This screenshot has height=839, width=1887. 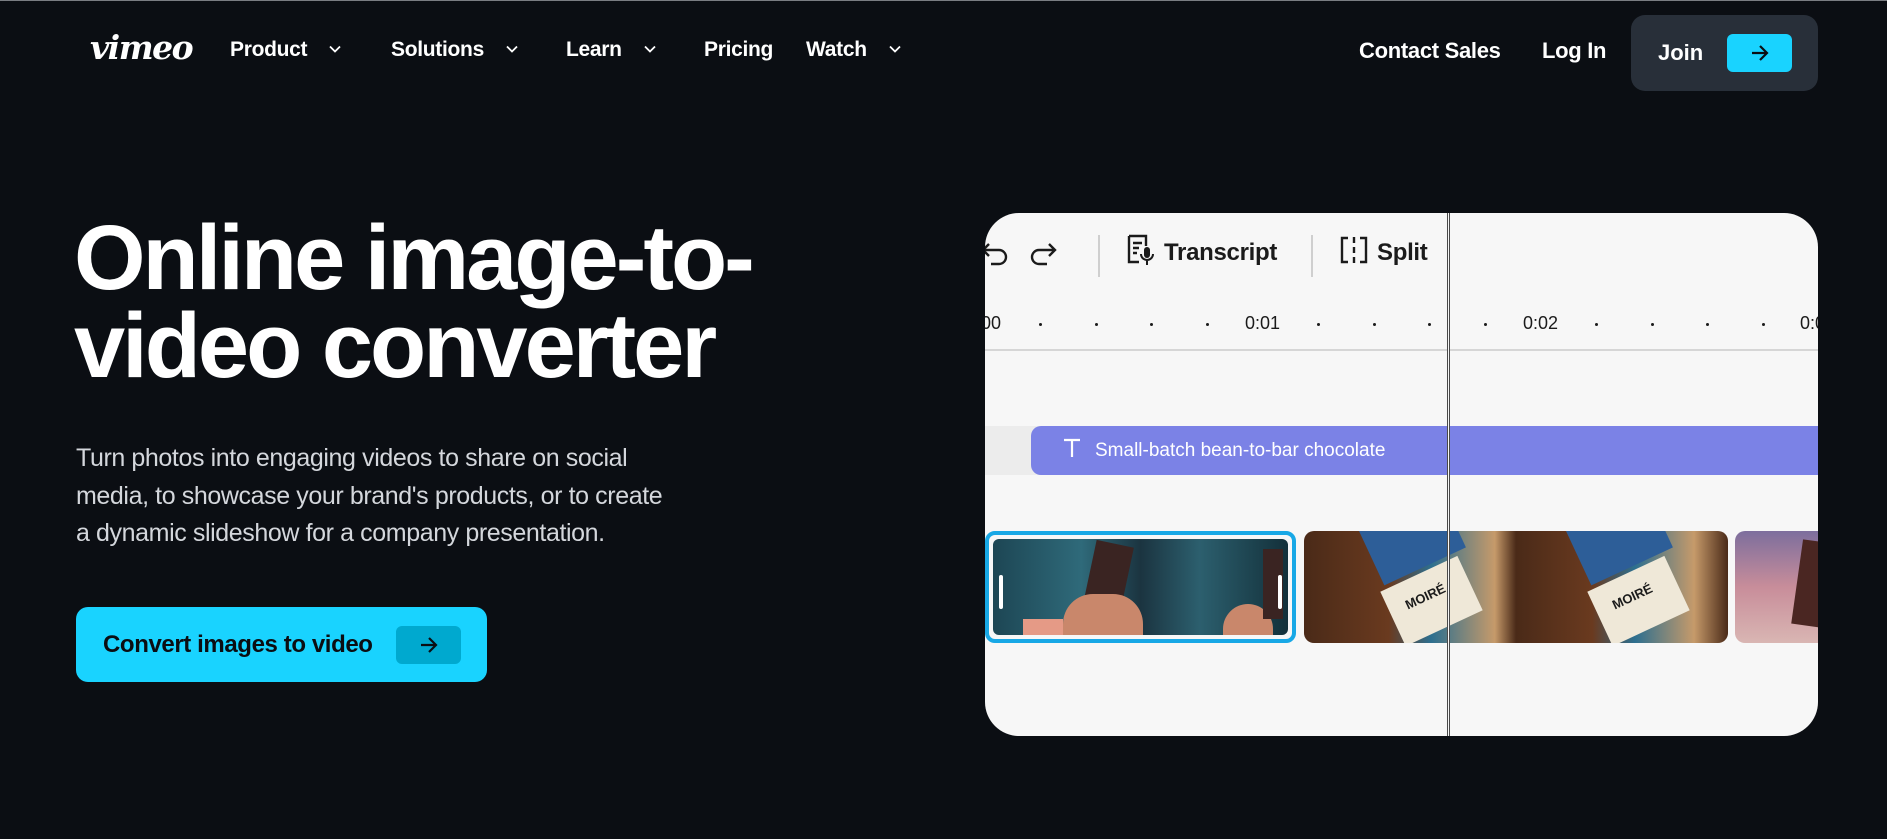 I want to click on convert-images-button: Convert images to video, so click(x=281, y=644).